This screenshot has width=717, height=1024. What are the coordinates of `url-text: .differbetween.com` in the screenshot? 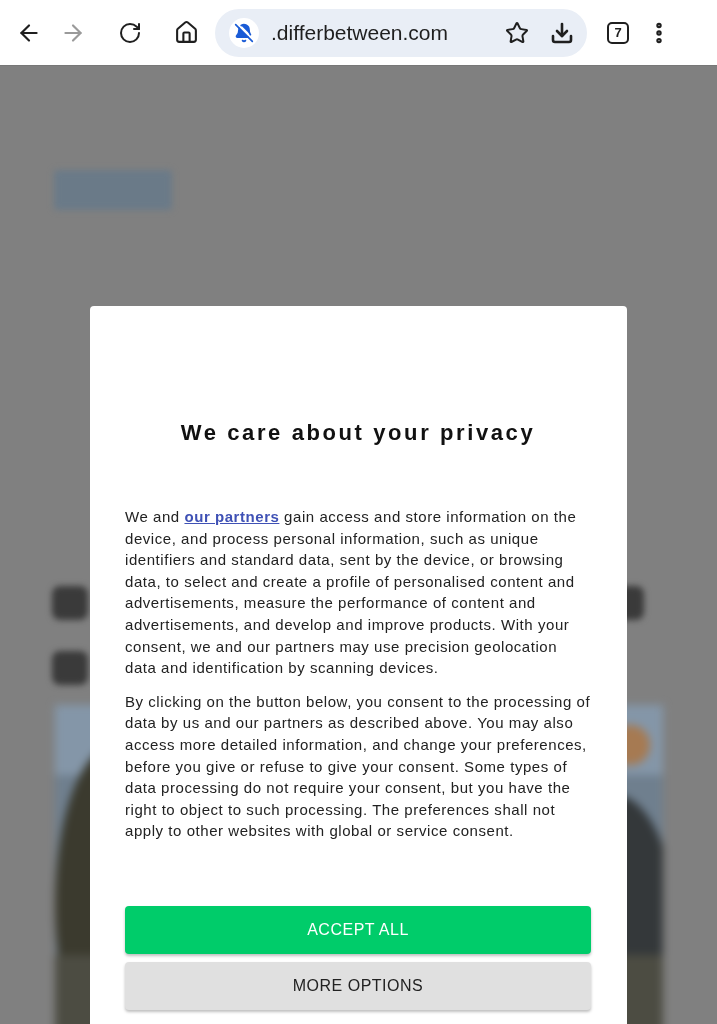 It's located at (360, 32).